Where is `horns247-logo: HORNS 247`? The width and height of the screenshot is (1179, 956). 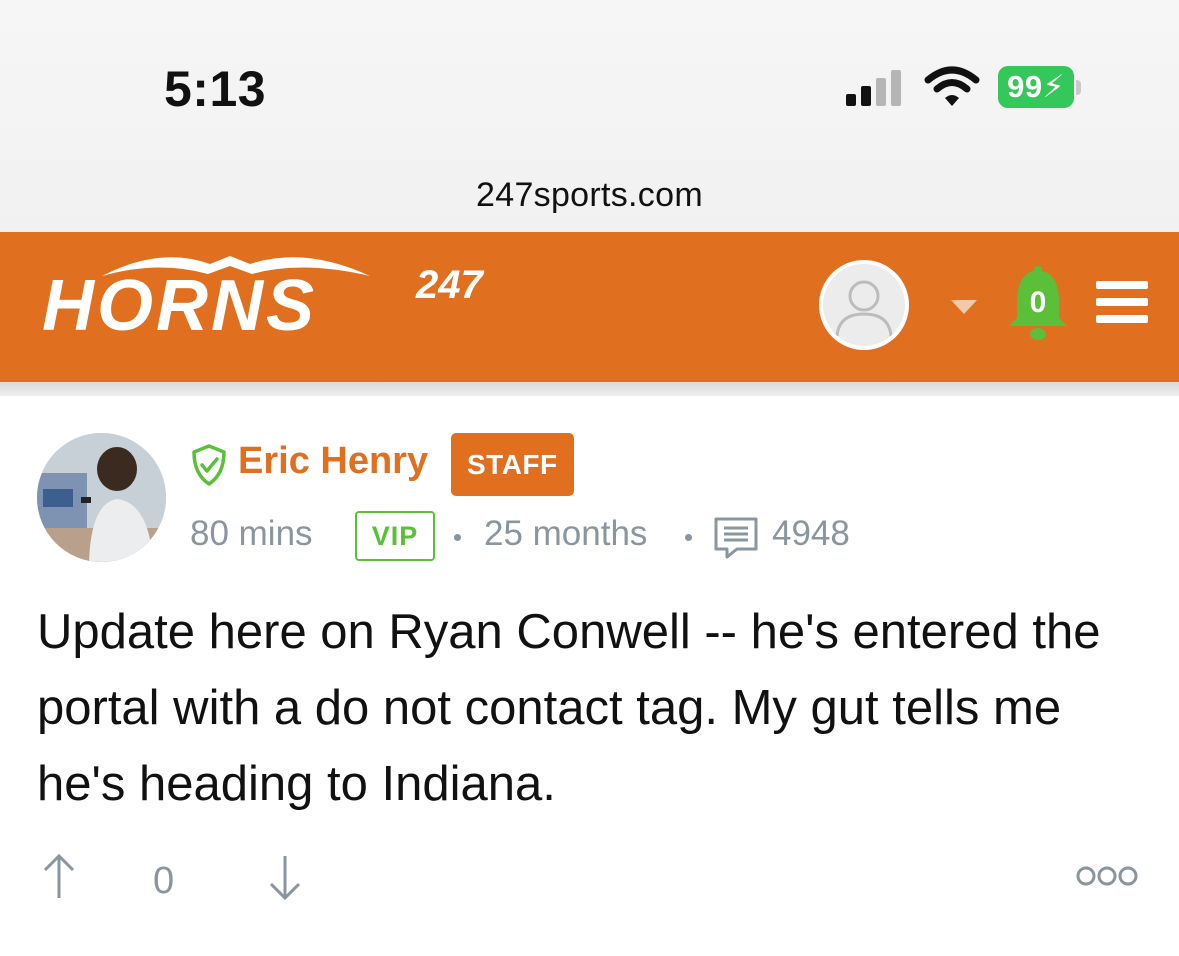 horns247-logo: HORNS 247 is located at coordinates (295, 296).